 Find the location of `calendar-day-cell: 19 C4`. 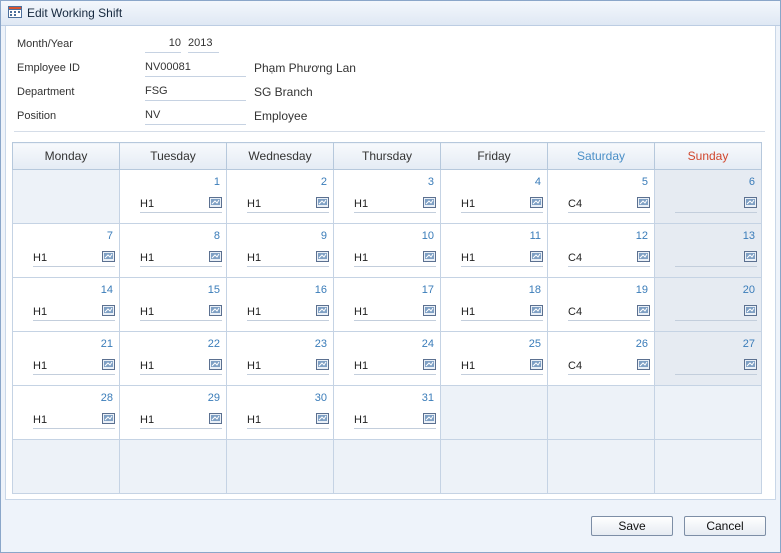

calendar-day-cell: 19 C4 is located at coordinates (601, 304).